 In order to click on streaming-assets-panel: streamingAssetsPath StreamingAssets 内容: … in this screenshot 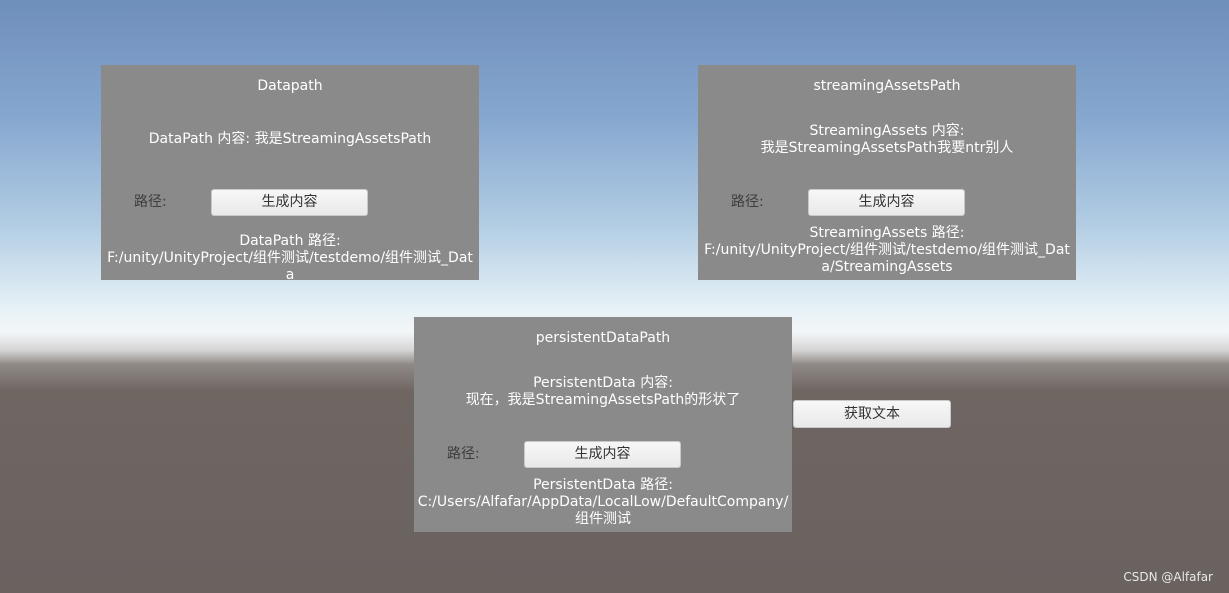, I will do `click(887, 172)`.